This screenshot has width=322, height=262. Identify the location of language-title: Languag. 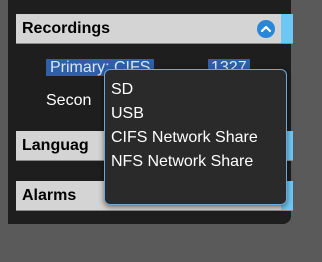
(55, 145).